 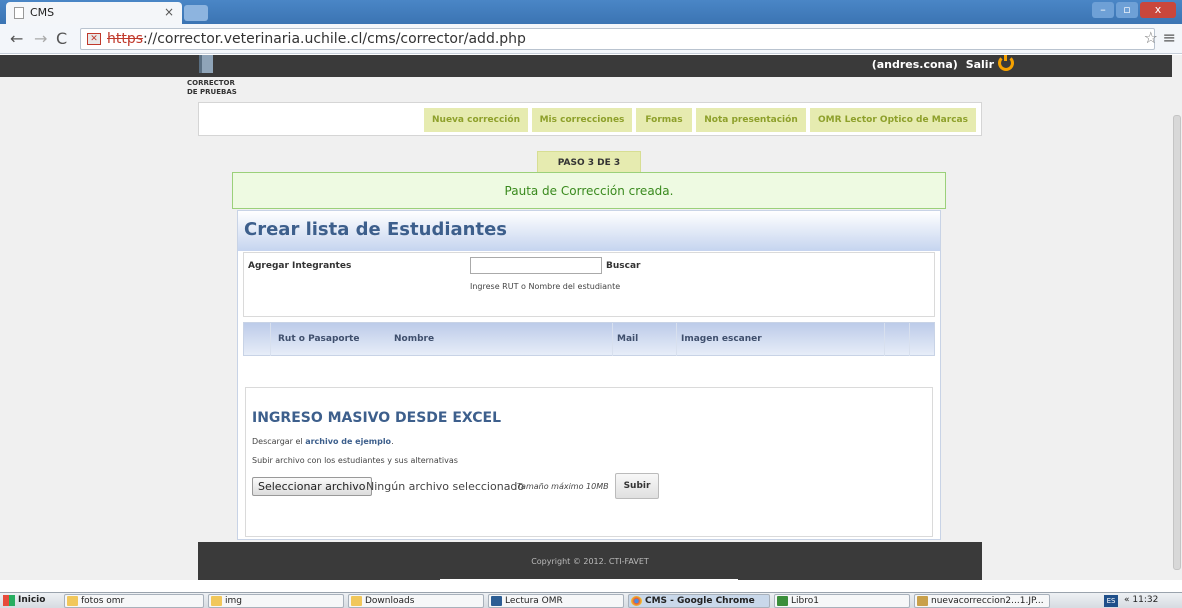 I want to click on max-size-text: Tamaño máximo 10MB, so click(x=563, y=486).